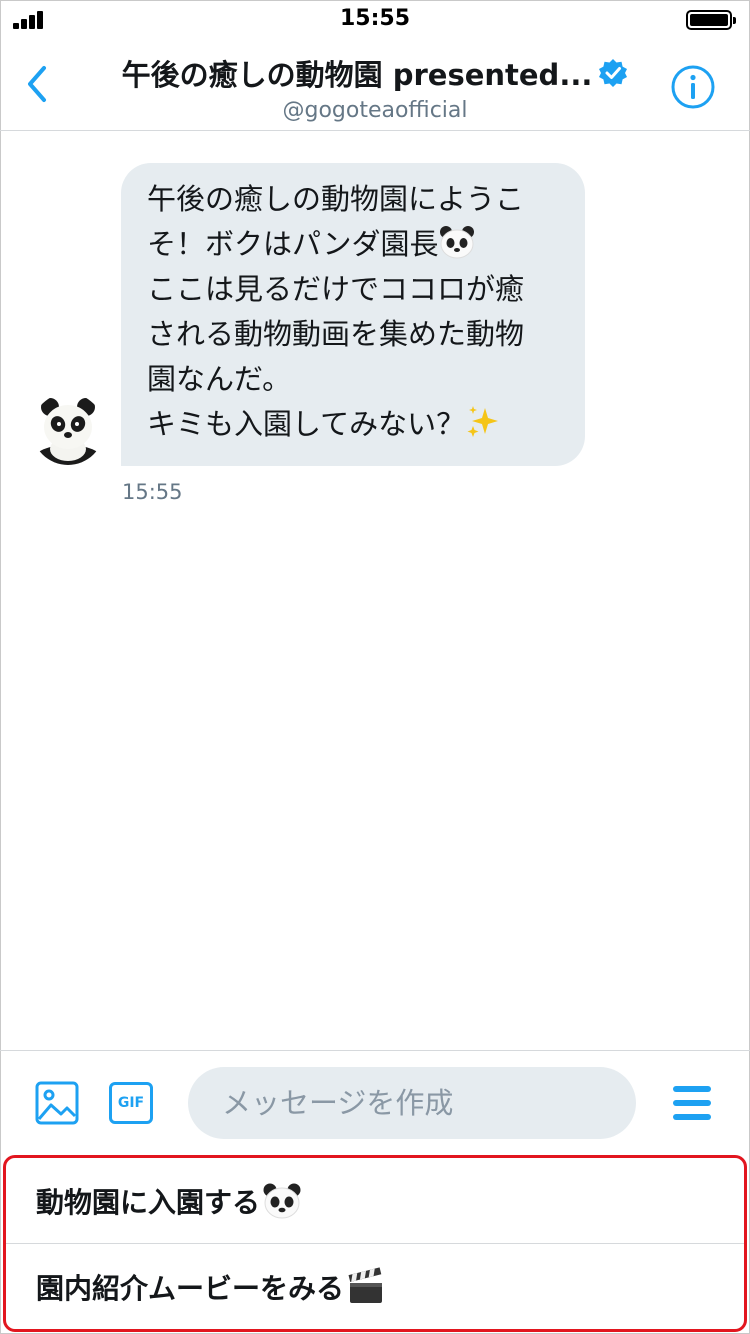 This screenshot has width=750, height=1334. I want to click on back-icon, so click(38, 84).